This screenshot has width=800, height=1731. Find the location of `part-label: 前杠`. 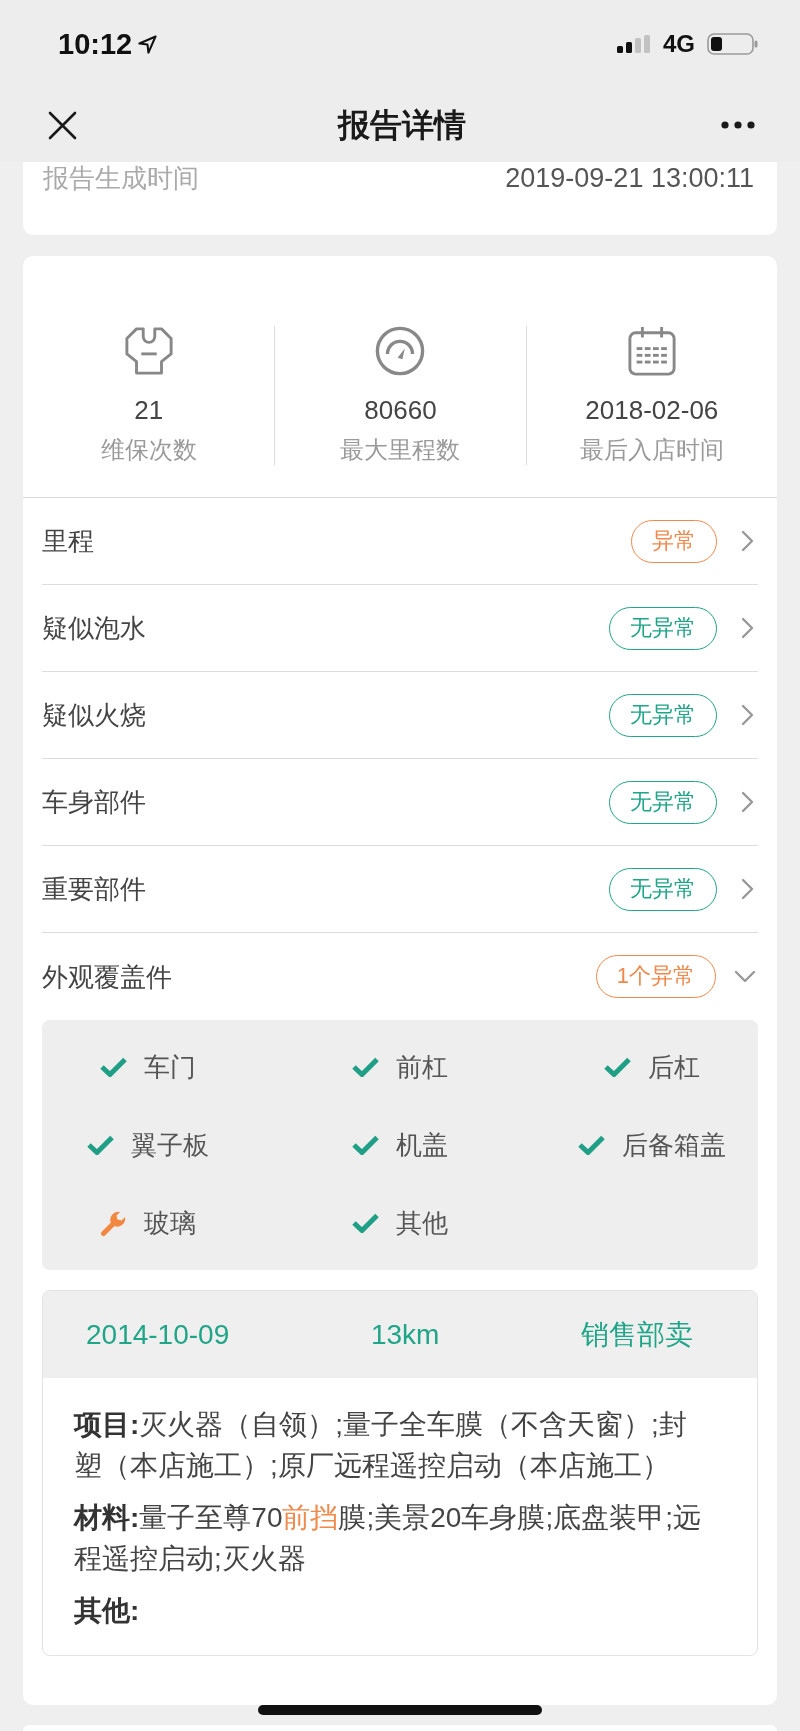

part-label: 前杠 is located at coordinates (422, 1067).